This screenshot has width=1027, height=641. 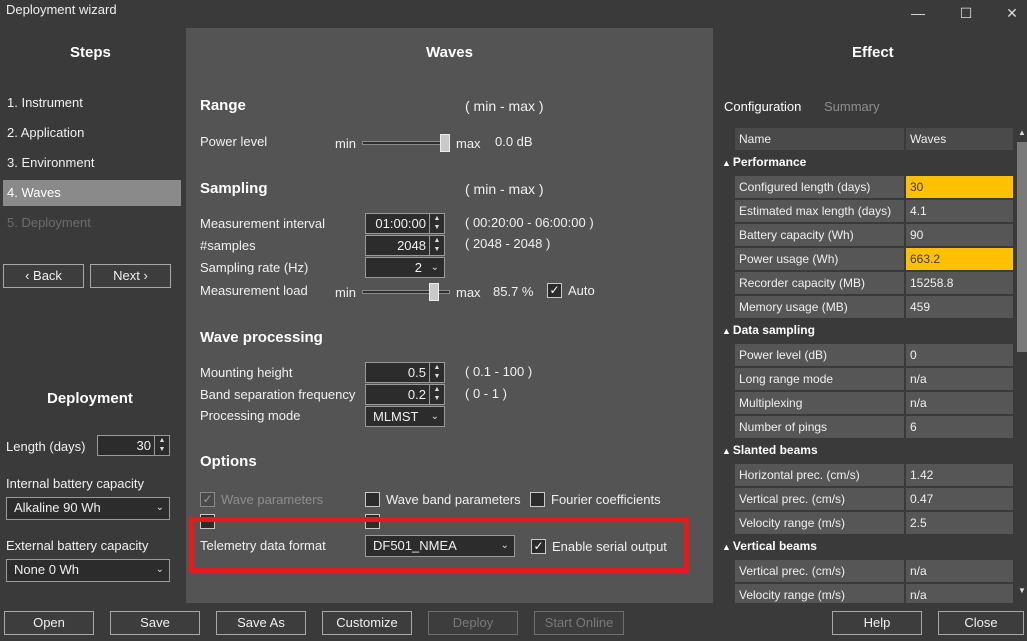 I want to click on column-name: Name, so click(x=819, y=139).